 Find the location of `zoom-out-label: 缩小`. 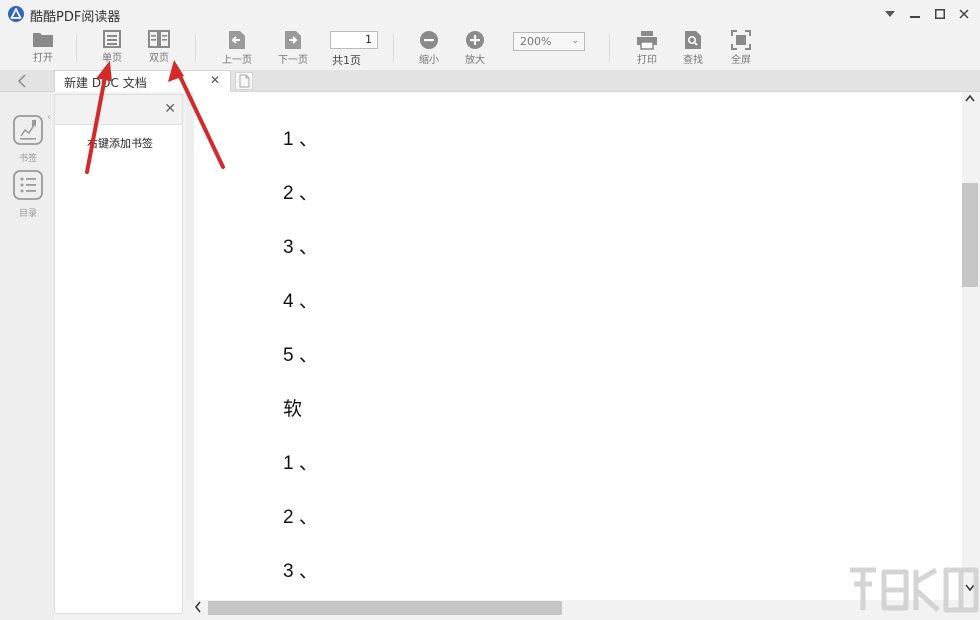

zoom-out-label: 缩小 is located at coordinates (429, 60).